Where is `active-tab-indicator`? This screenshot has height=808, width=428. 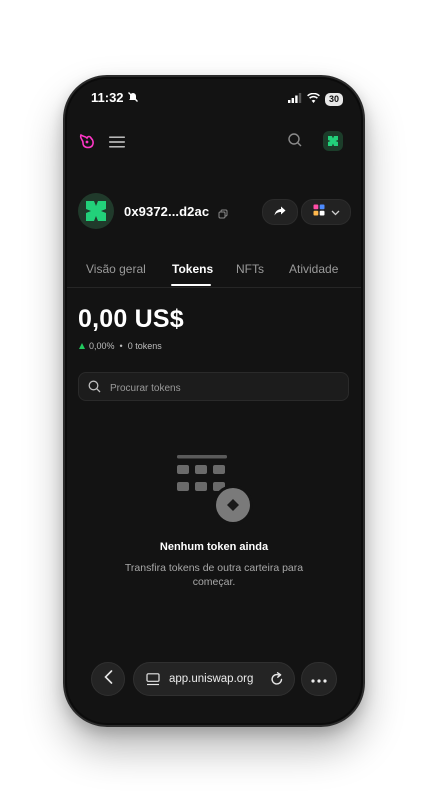
active-tab-indicator is located at coordinates (191, 285).